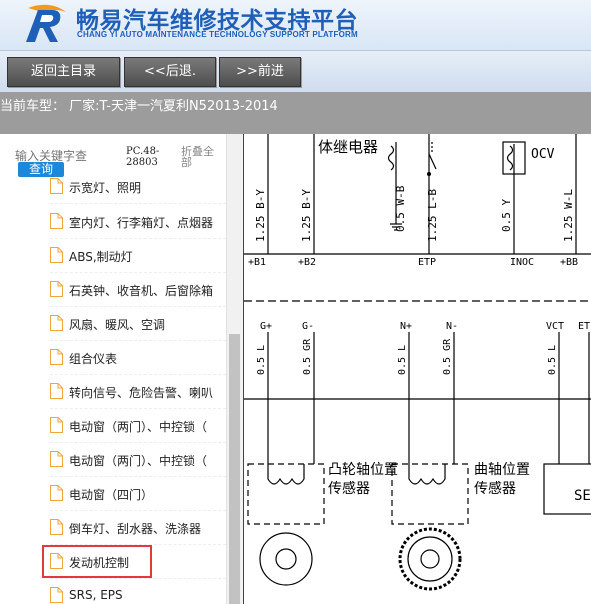  What do you see at coordinates (139, 106) in the screenshot?
I see `current-model-text: 当前车型： 厂家:T-天津一汽夏利N52013-2014` at bounding box center [139, 106].